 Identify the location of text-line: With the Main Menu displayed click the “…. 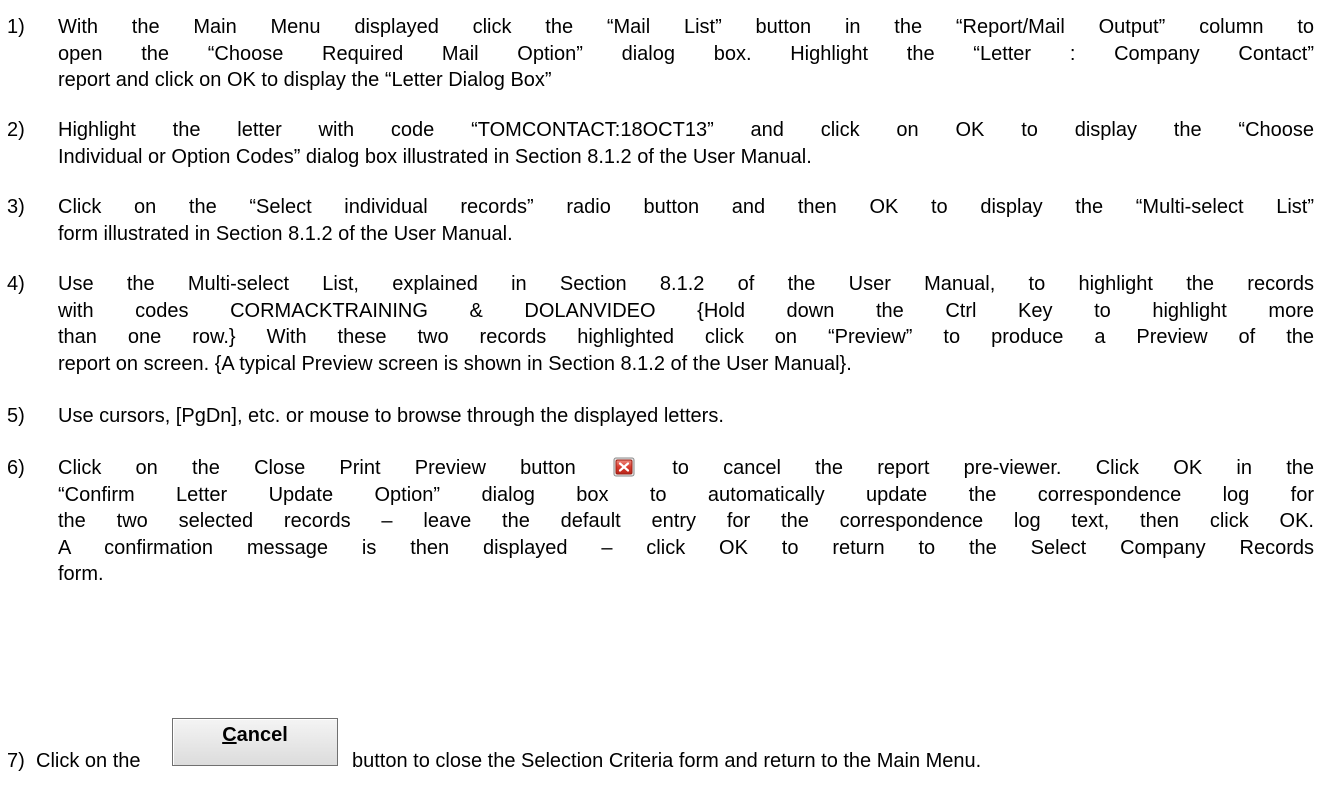
(686, 27).